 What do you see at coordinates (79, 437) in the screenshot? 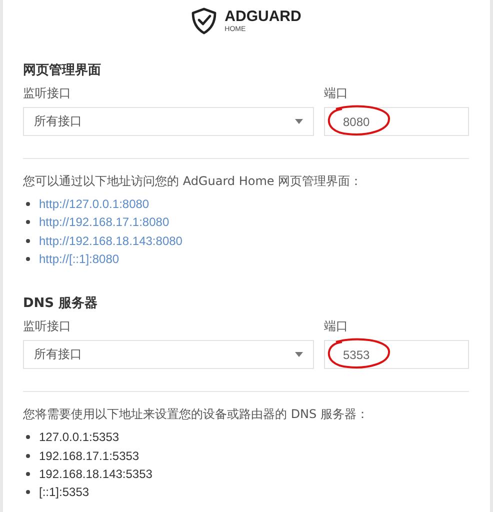
I see `address-text: 127.0.0.1:5353` at bounding box center [79, 437].